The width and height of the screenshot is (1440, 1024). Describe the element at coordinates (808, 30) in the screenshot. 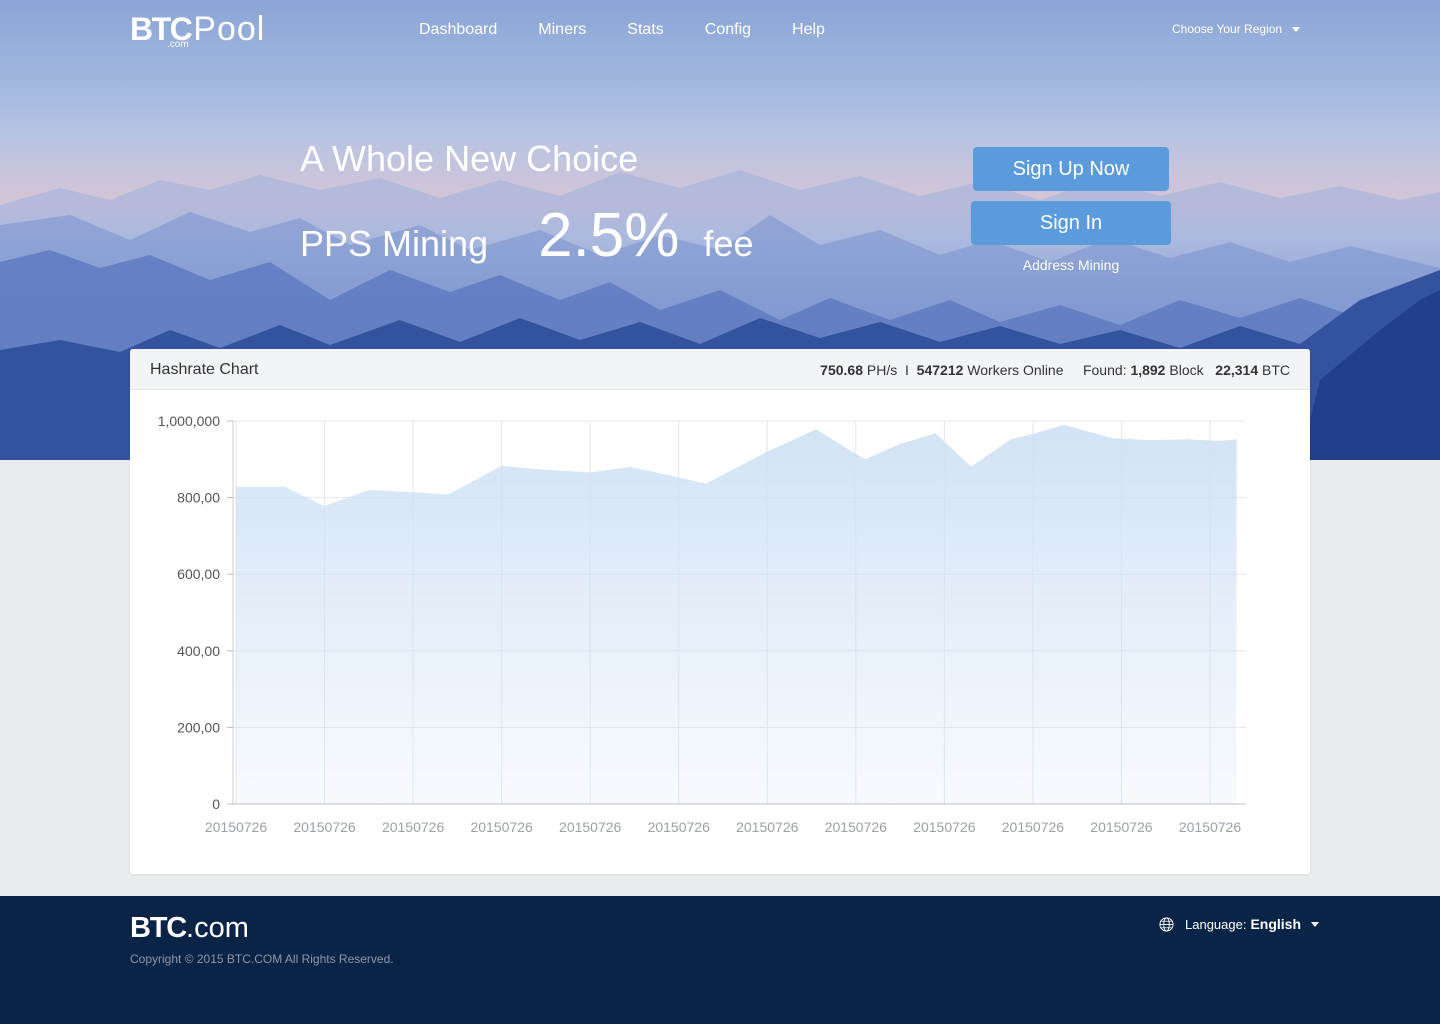

I see `nav-help: Help` at that location.